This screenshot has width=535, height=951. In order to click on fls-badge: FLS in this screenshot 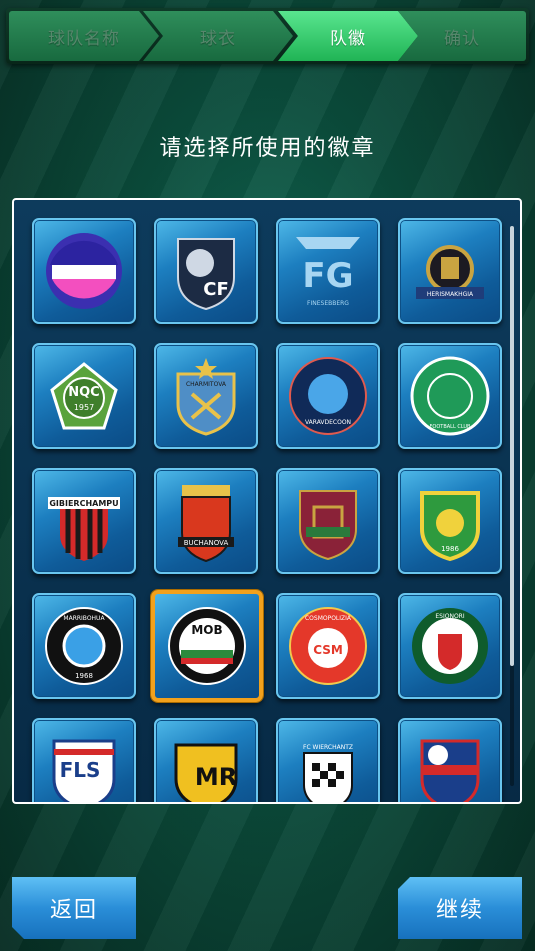, I will do `click(84, 770)`.